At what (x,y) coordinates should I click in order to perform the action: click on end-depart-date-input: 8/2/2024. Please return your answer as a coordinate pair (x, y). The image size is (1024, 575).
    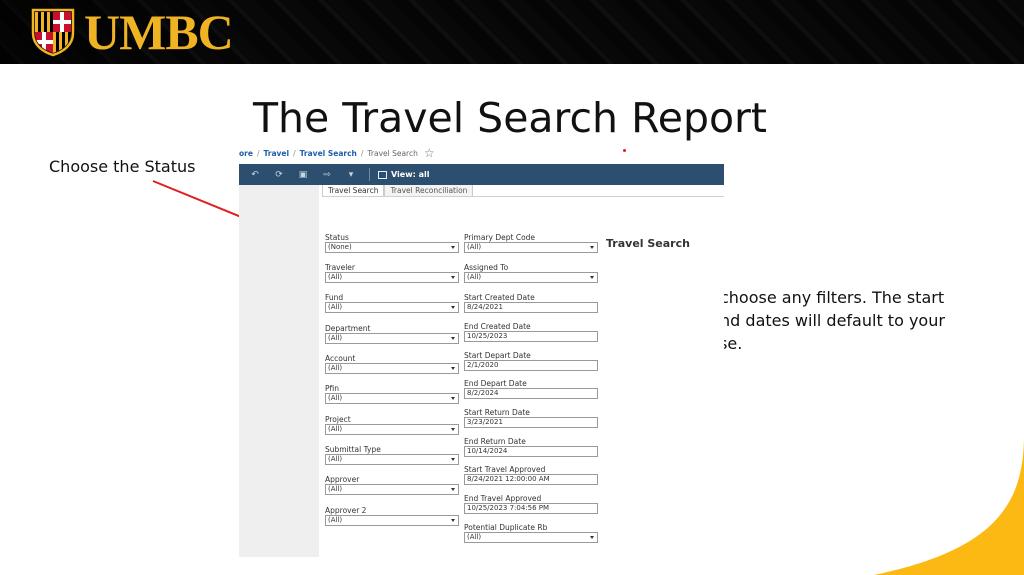
    Looking at the image, I should click on (531, 393).